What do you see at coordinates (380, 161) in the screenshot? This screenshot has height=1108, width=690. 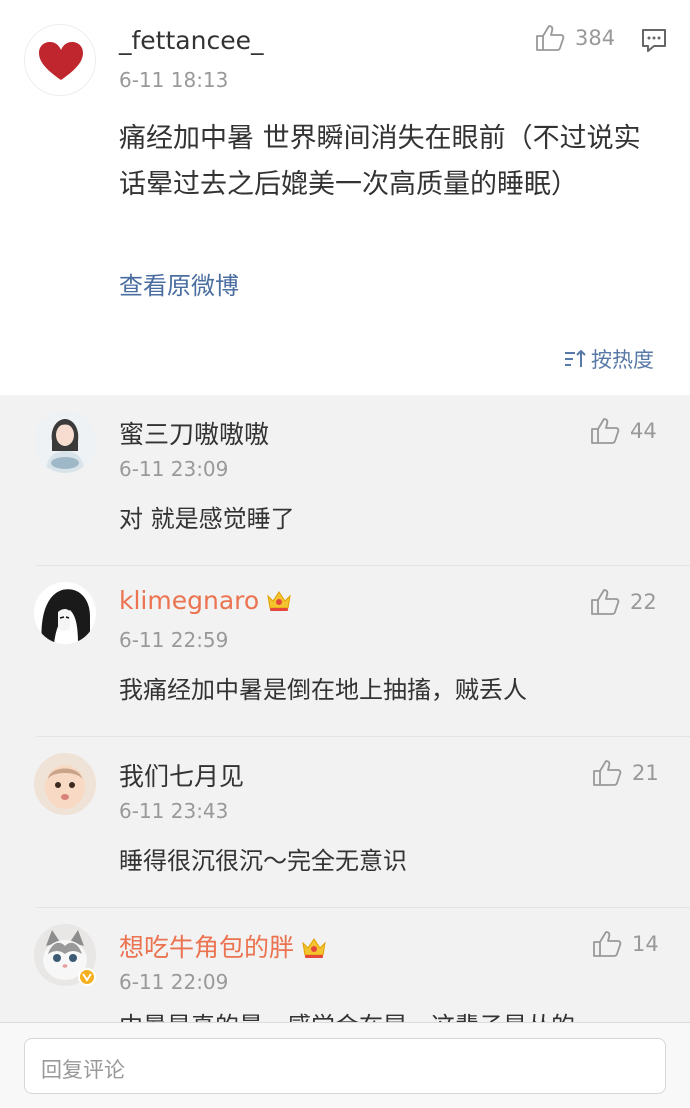 I see `comment-text: 痛经加中暑 世界瞬间消失在眼前（不过说实话晕过去之后媲美一次高质量的睡眠）` at bounding box center [380, 161].